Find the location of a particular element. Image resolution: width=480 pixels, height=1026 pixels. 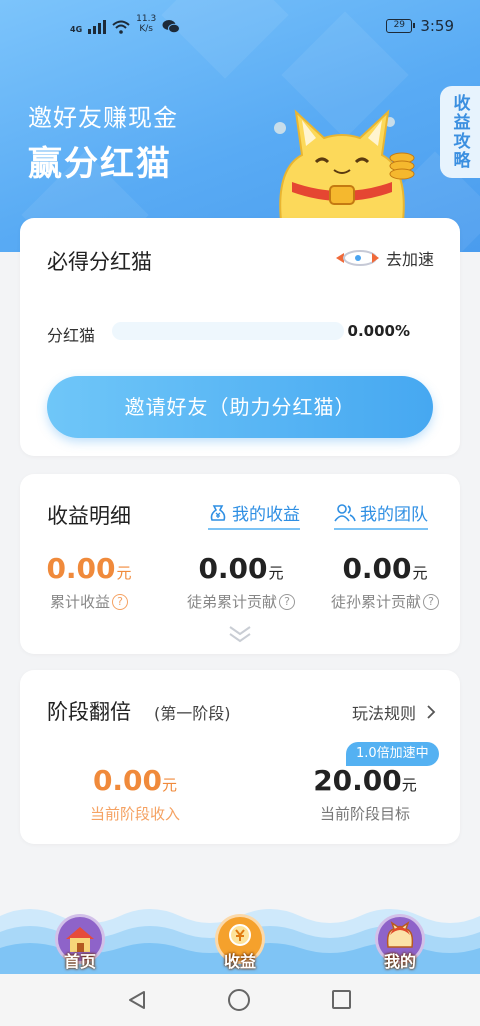

stat-apprentice-contribution: 0.00元 徒弟累计贡献 ? is located at coordinates (241, 582).